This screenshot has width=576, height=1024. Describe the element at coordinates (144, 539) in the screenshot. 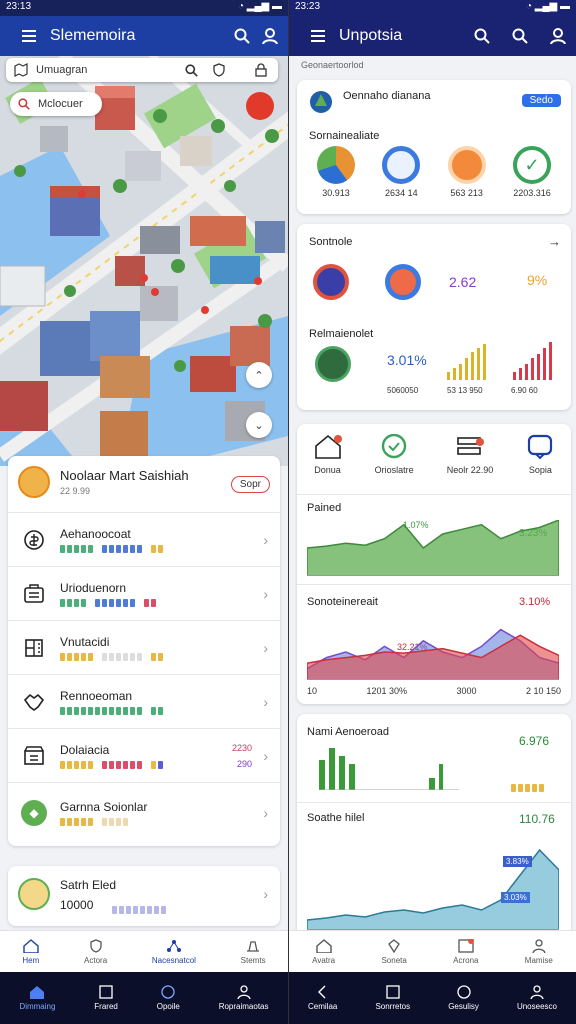

I see `list-item-0: Aehanoocoat ›` at that location.